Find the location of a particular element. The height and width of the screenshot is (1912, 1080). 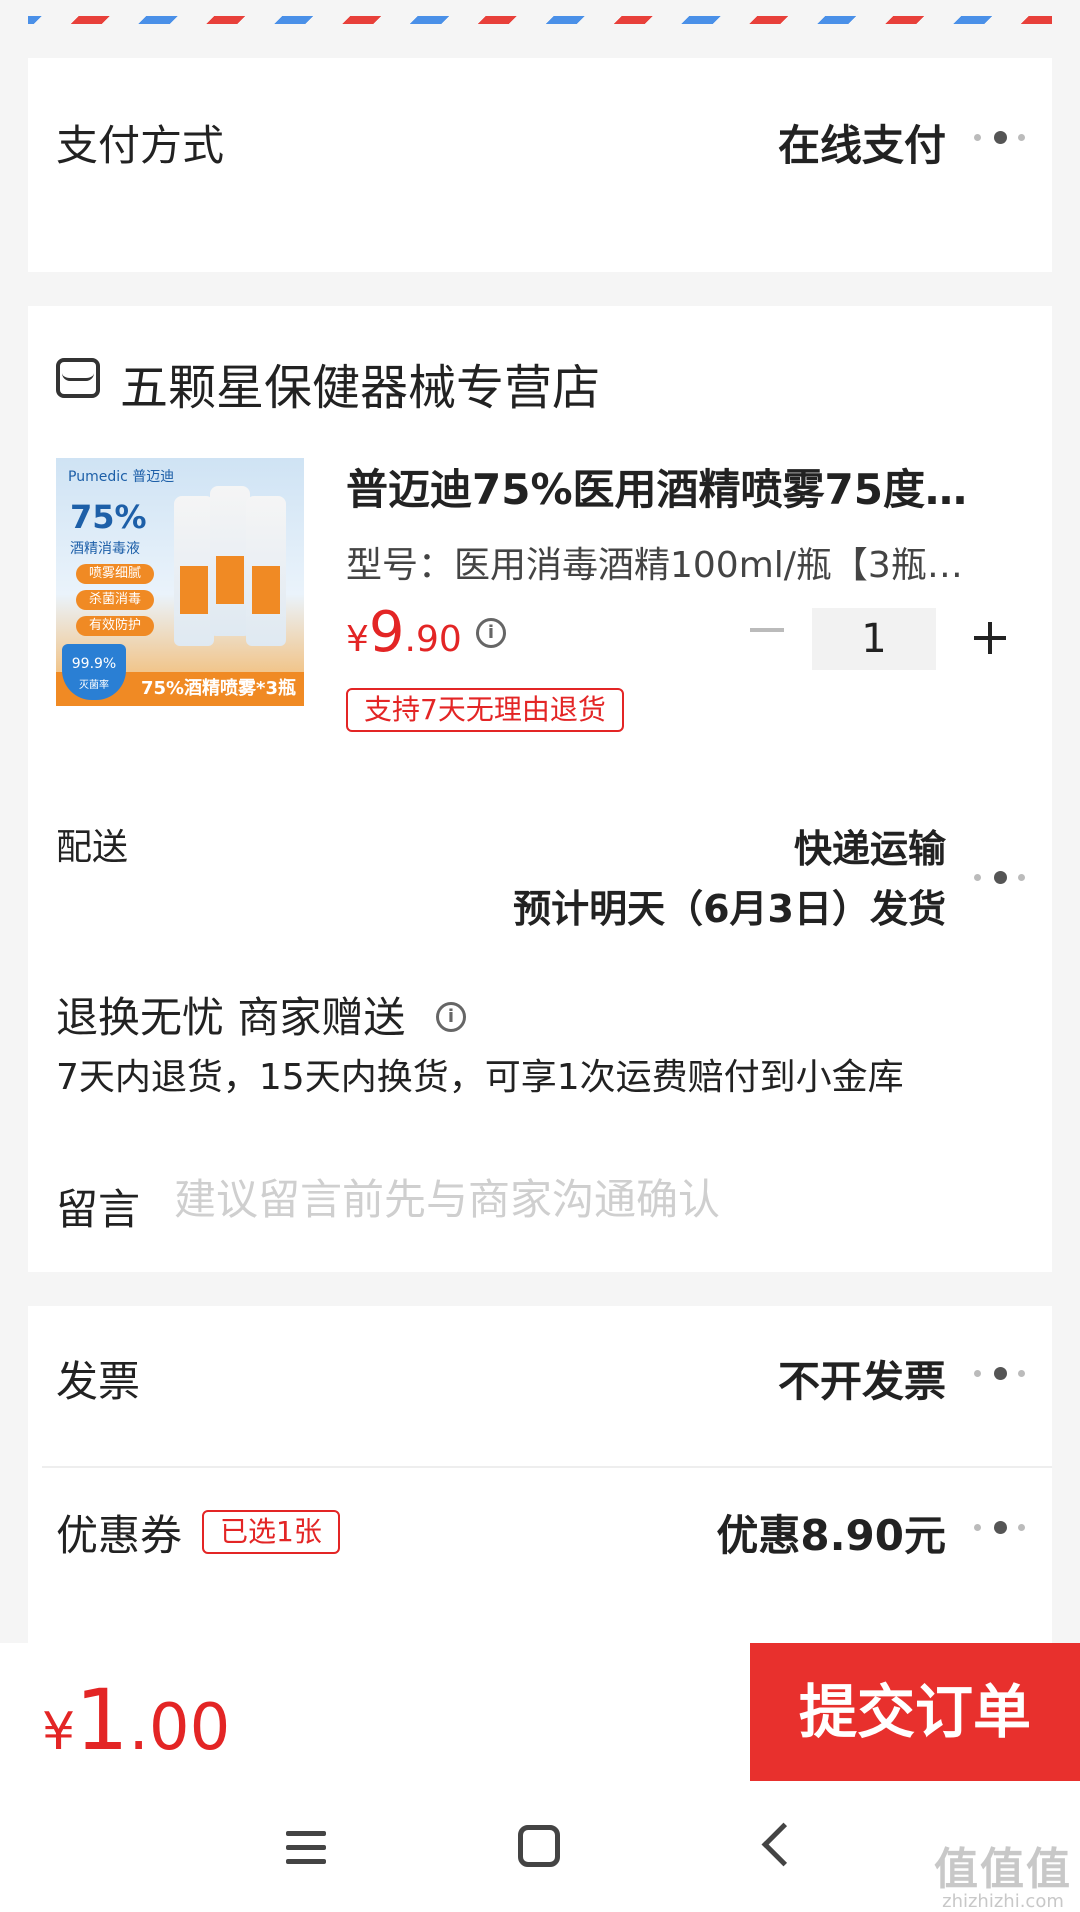

message-input is located at coordinates (594, 1199).